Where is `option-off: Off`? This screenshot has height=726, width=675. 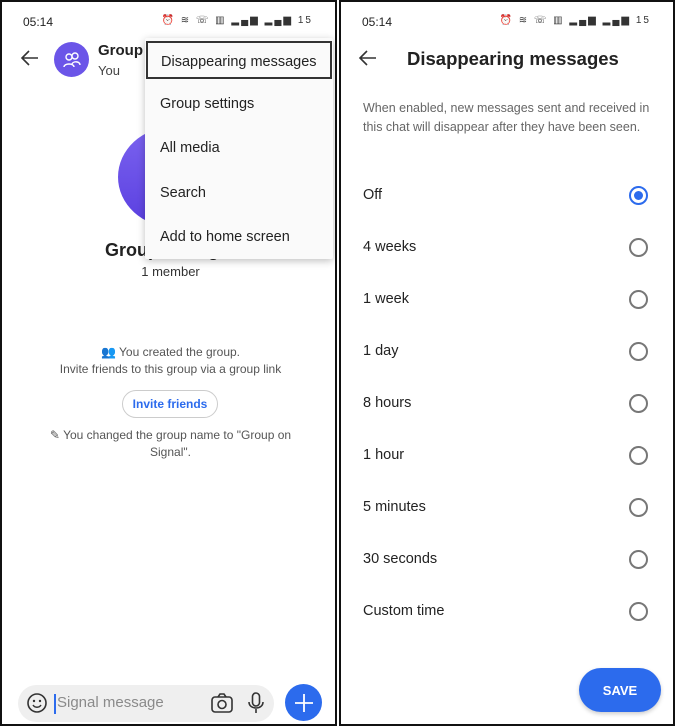
option-off: Off is located at coordinates (507, 196).